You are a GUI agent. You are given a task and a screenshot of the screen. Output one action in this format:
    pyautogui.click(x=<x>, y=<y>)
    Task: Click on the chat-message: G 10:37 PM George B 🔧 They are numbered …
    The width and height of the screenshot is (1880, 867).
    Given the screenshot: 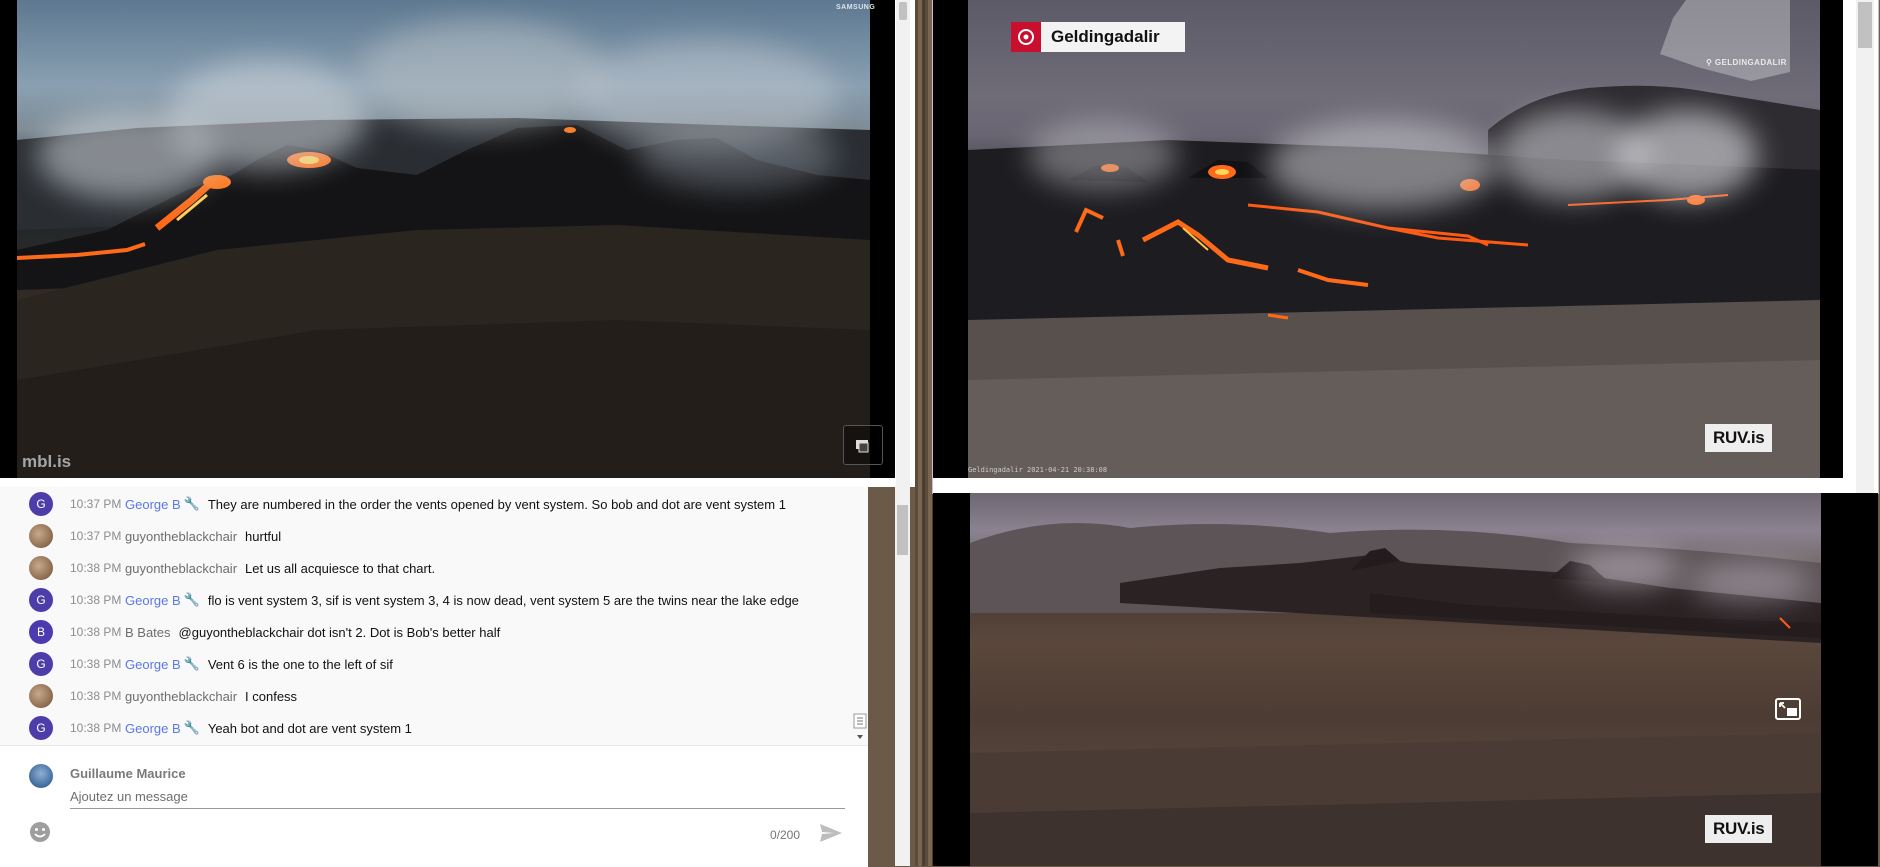 What is the action you would take?
    pyautogui.click(x=425, y=504)
    